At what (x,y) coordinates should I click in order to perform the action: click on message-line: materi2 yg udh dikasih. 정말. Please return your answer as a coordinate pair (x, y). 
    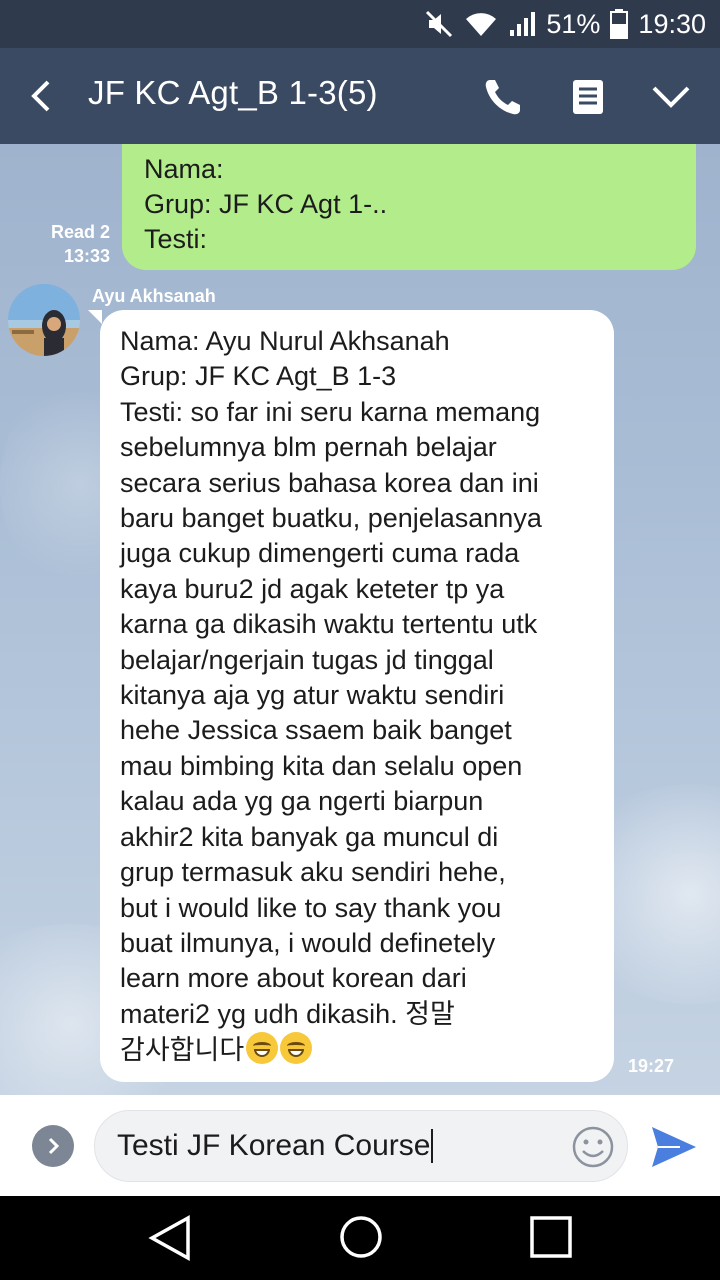
    Looking at the image, I should click on (287, 1013).